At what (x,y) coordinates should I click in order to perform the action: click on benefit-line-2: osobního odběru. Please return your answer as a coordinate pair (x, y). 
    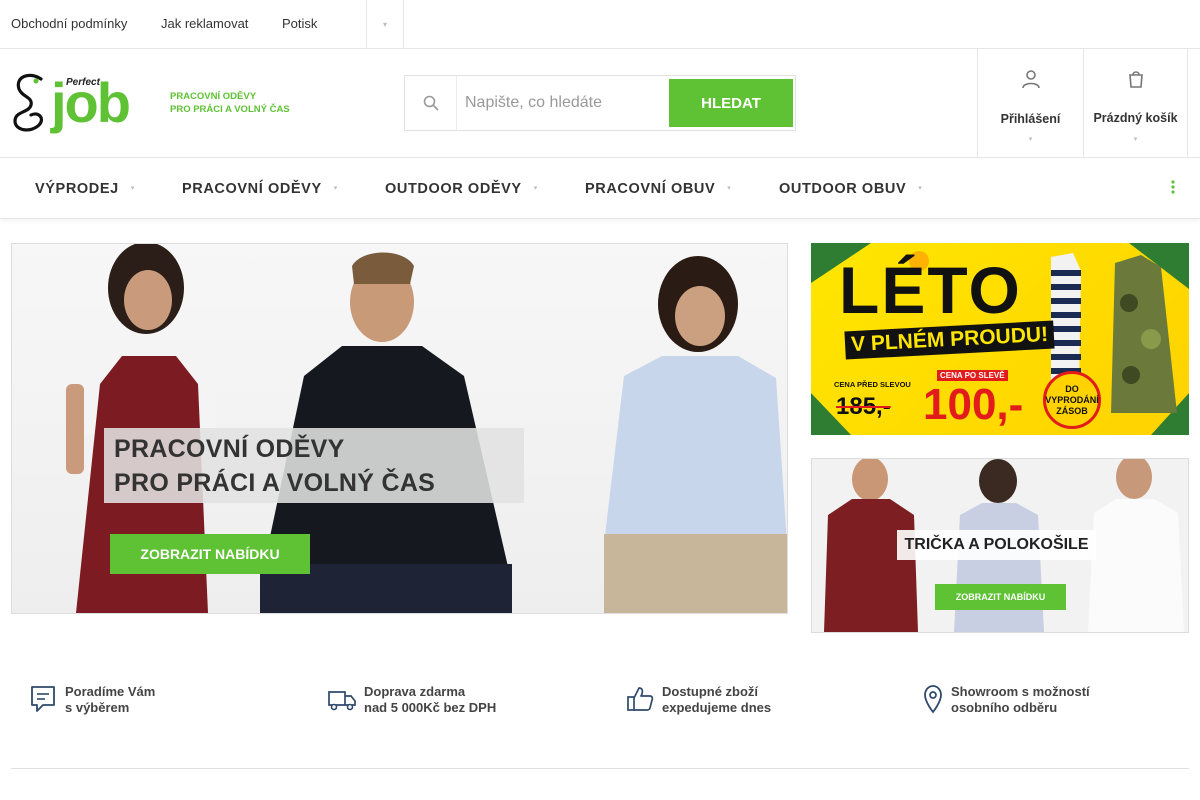
    Looking at the image, I should click on (1004, 707).